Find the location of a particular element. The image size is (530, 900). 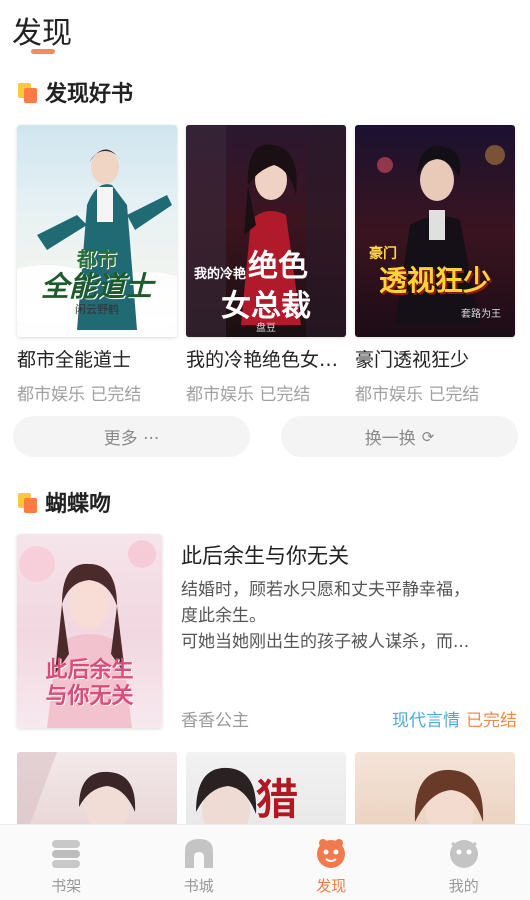

refresh-icon: ⟳ is located at coordinates (428, 436).